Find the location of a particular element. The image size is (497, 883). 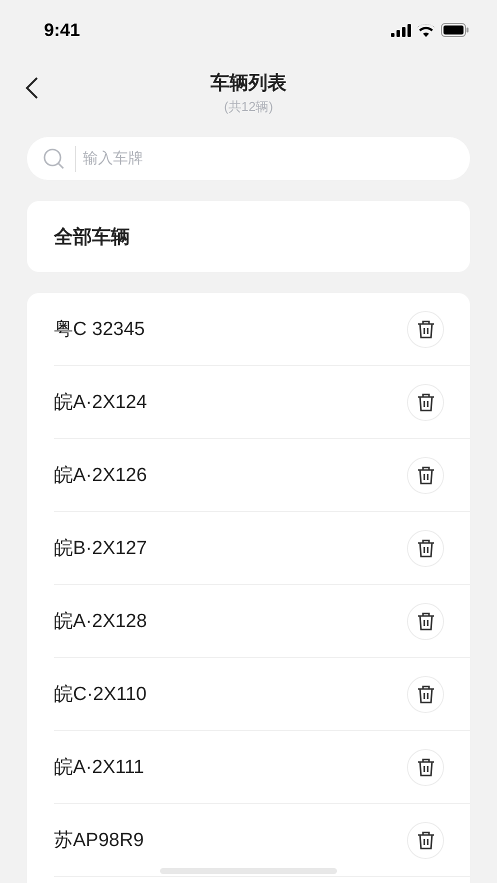

license-plate: 苏AP98R9 is located at coordinates (99, 840).